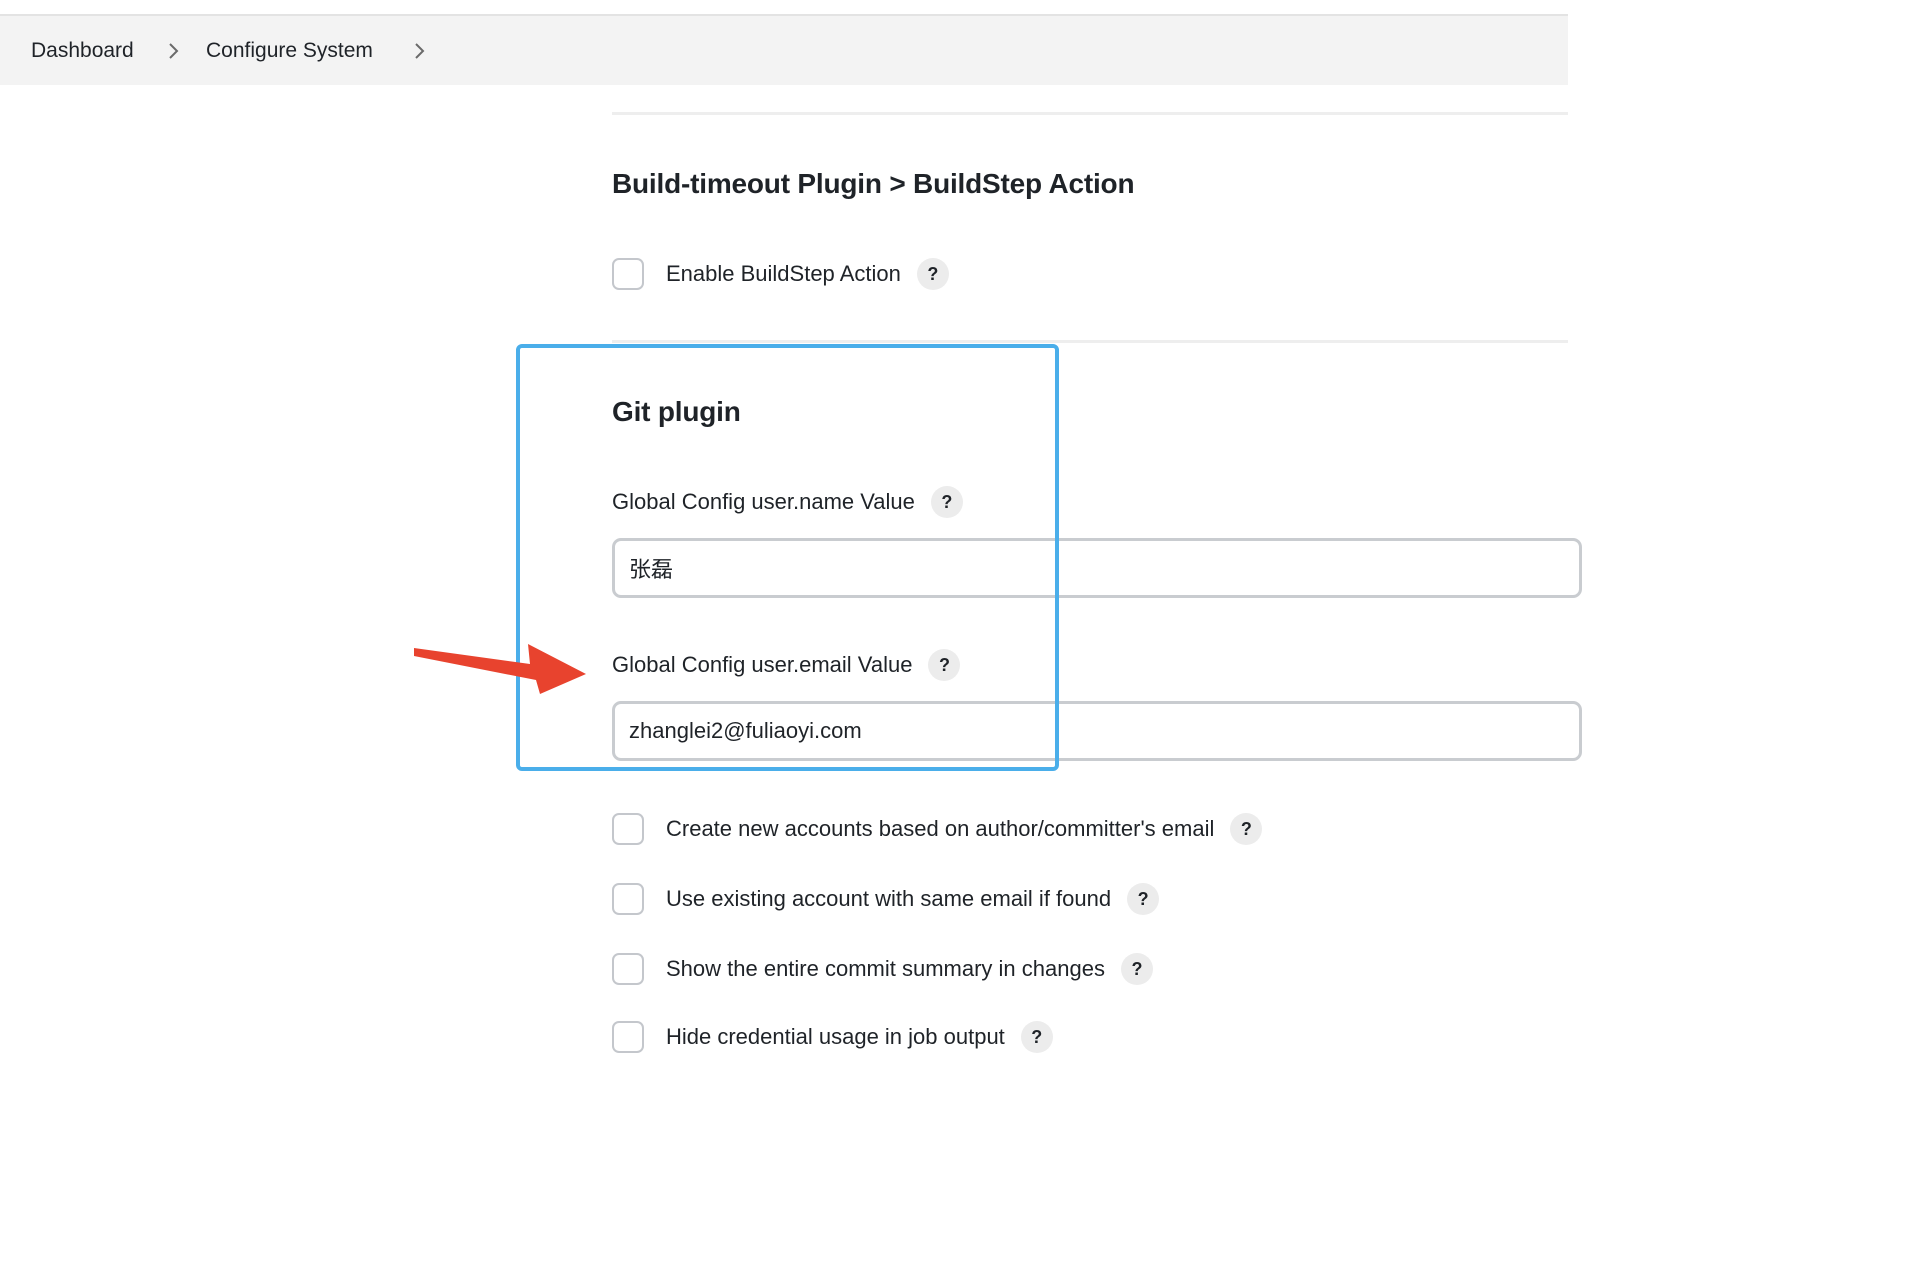  What do you see at coordinates (784, 8) in the screenshot?
I see `window-top-edge` at bounding box center [784, 8].